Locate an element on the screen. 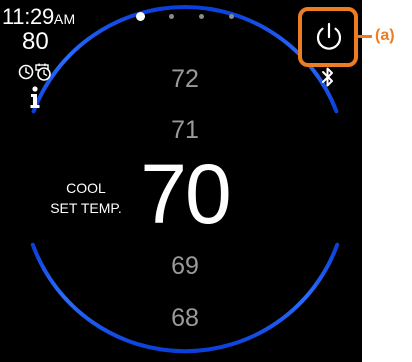  setpoint-option: 68 is located at coordinates (185, 318).